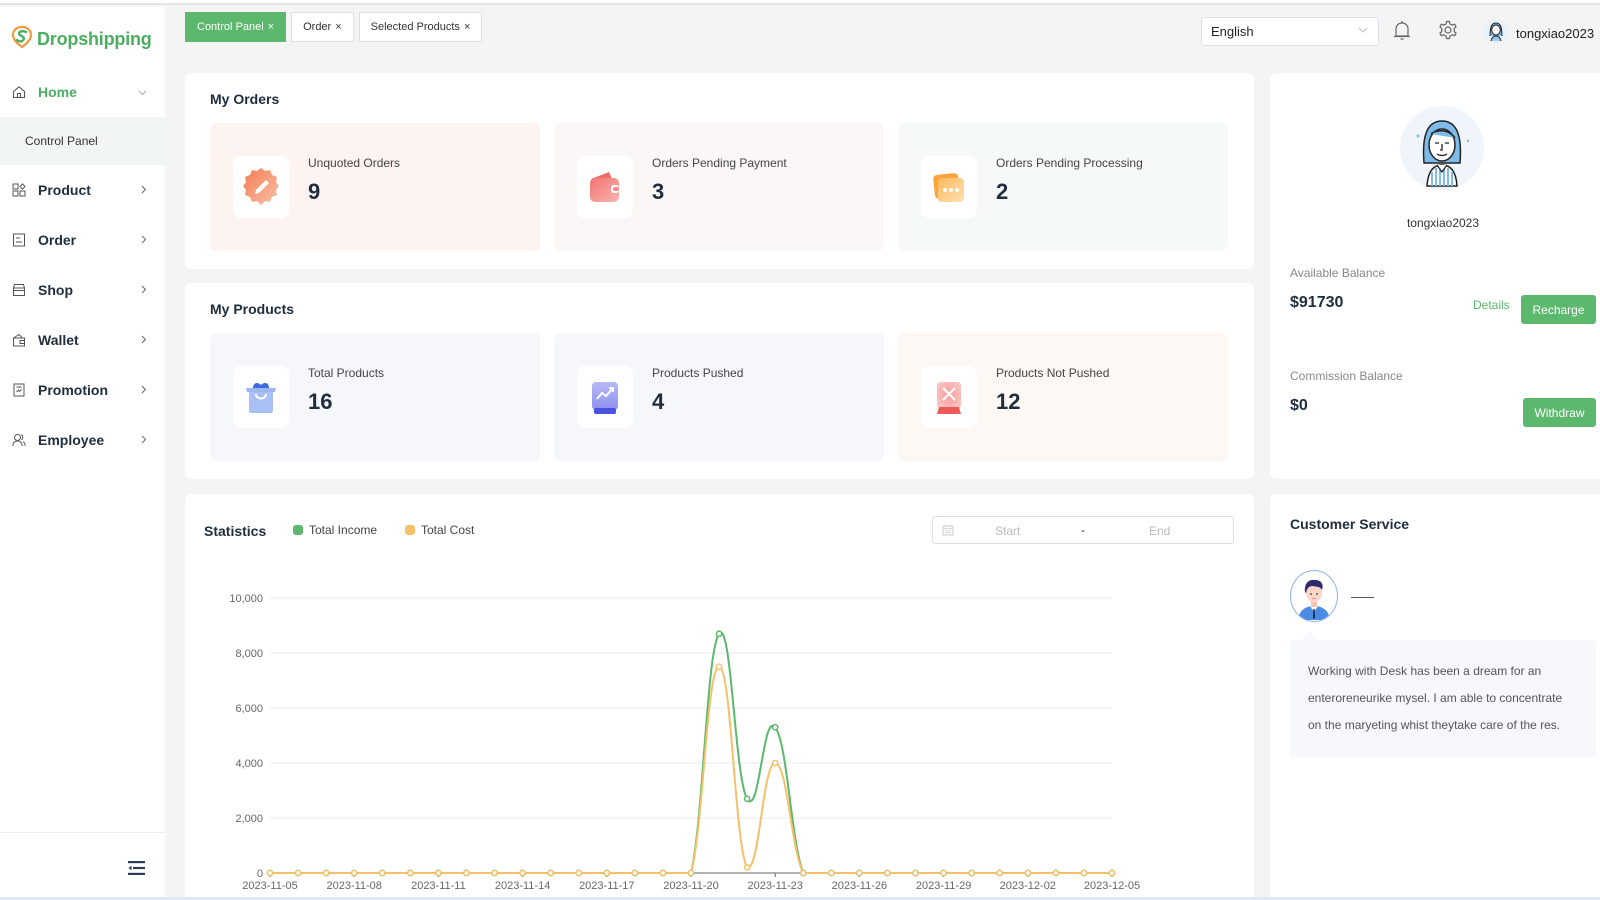 The image size is (1600, 900). What do you see at coordinates (82, 240) in the screenshot?
I see `sidebar-item-order: Order` at bounding box center [82, 240].